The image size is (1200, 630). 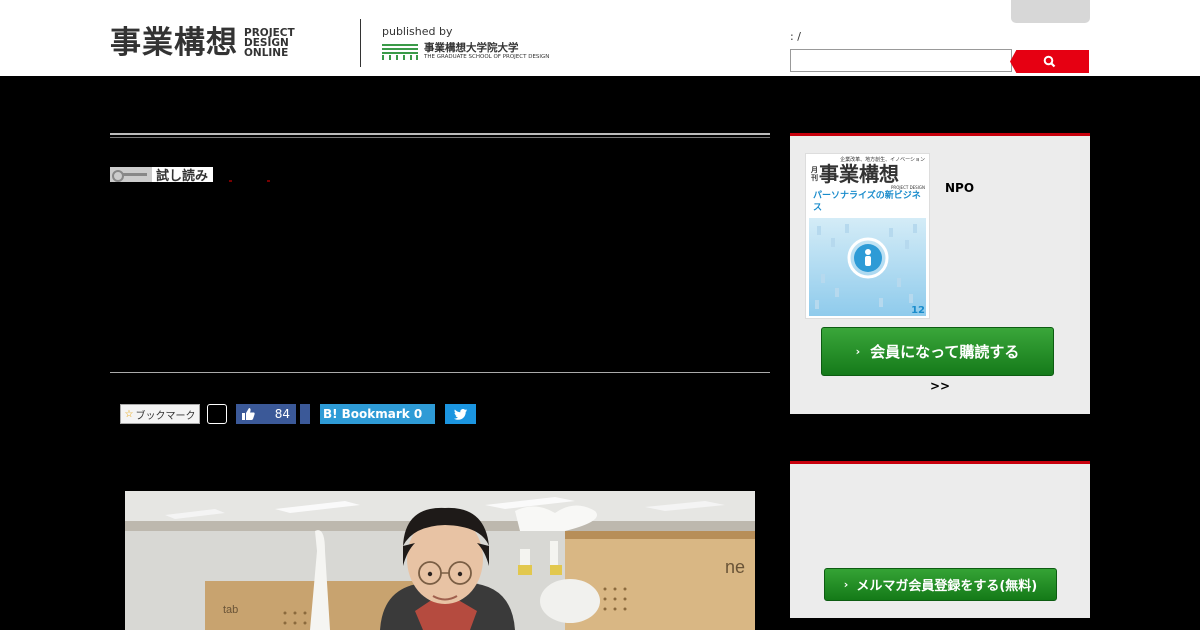 I want to click on header-tab-button, so click(x=1050, y=11).